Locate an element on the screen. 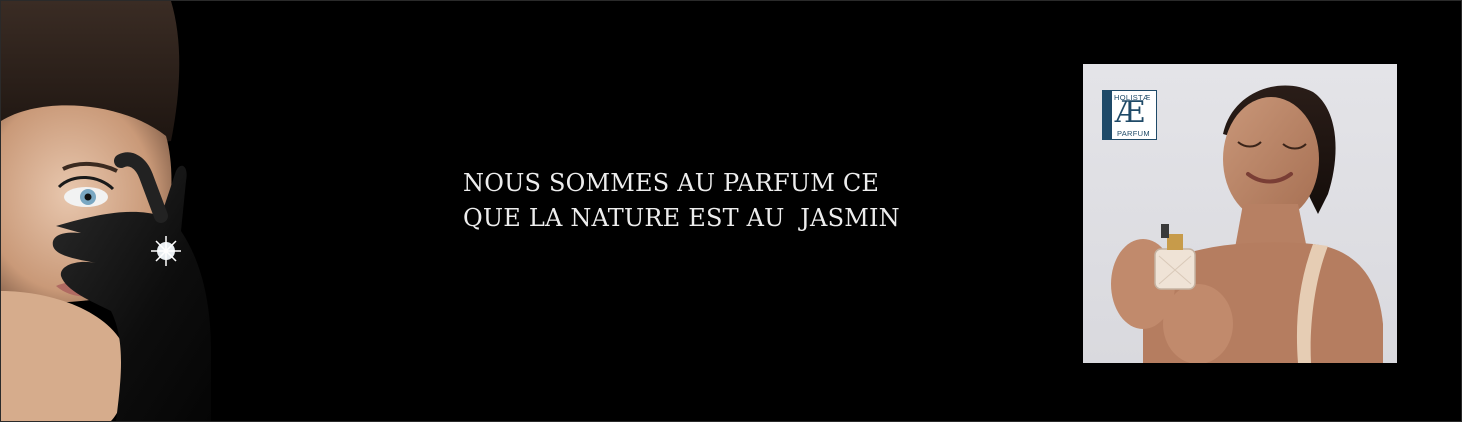 The image size is (1462, 422). slogan-line-2: QUE LA NATURE EST AU JASMIN is located at coordinates (681, 218).